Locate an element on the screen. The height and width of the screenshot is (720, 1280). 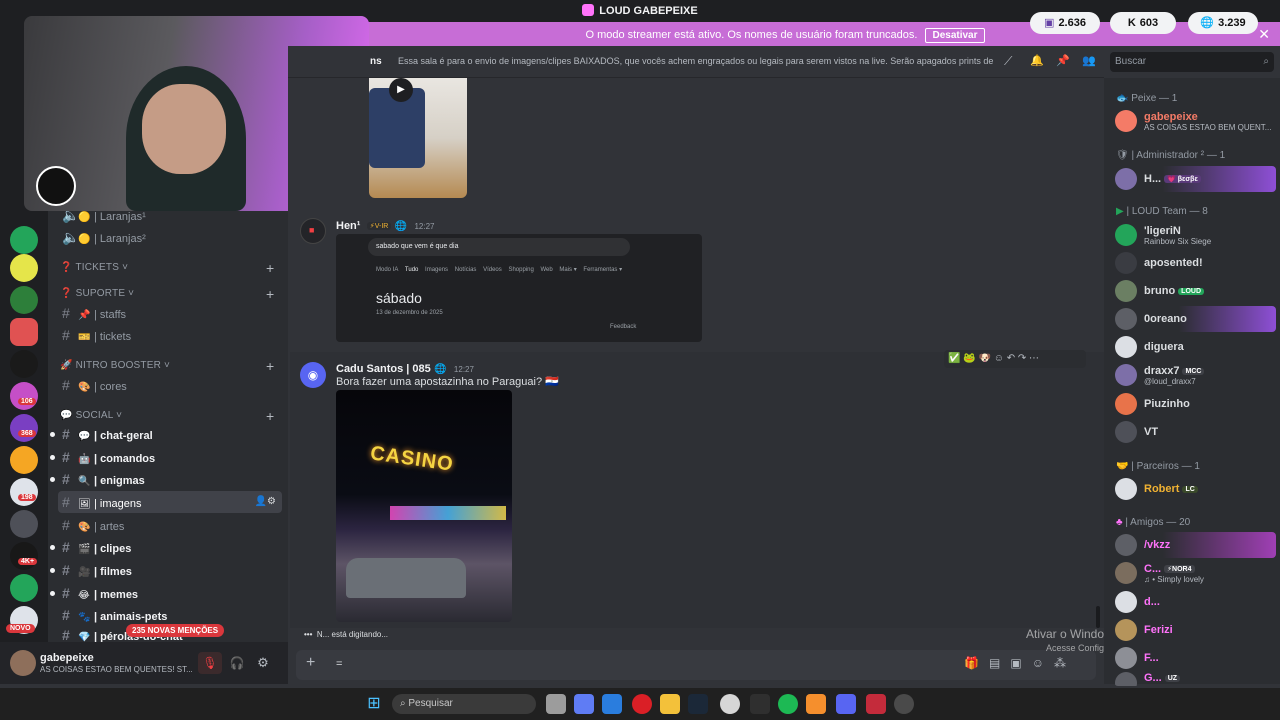
member-item: /vkzz is located at coordinates (1195, 545).